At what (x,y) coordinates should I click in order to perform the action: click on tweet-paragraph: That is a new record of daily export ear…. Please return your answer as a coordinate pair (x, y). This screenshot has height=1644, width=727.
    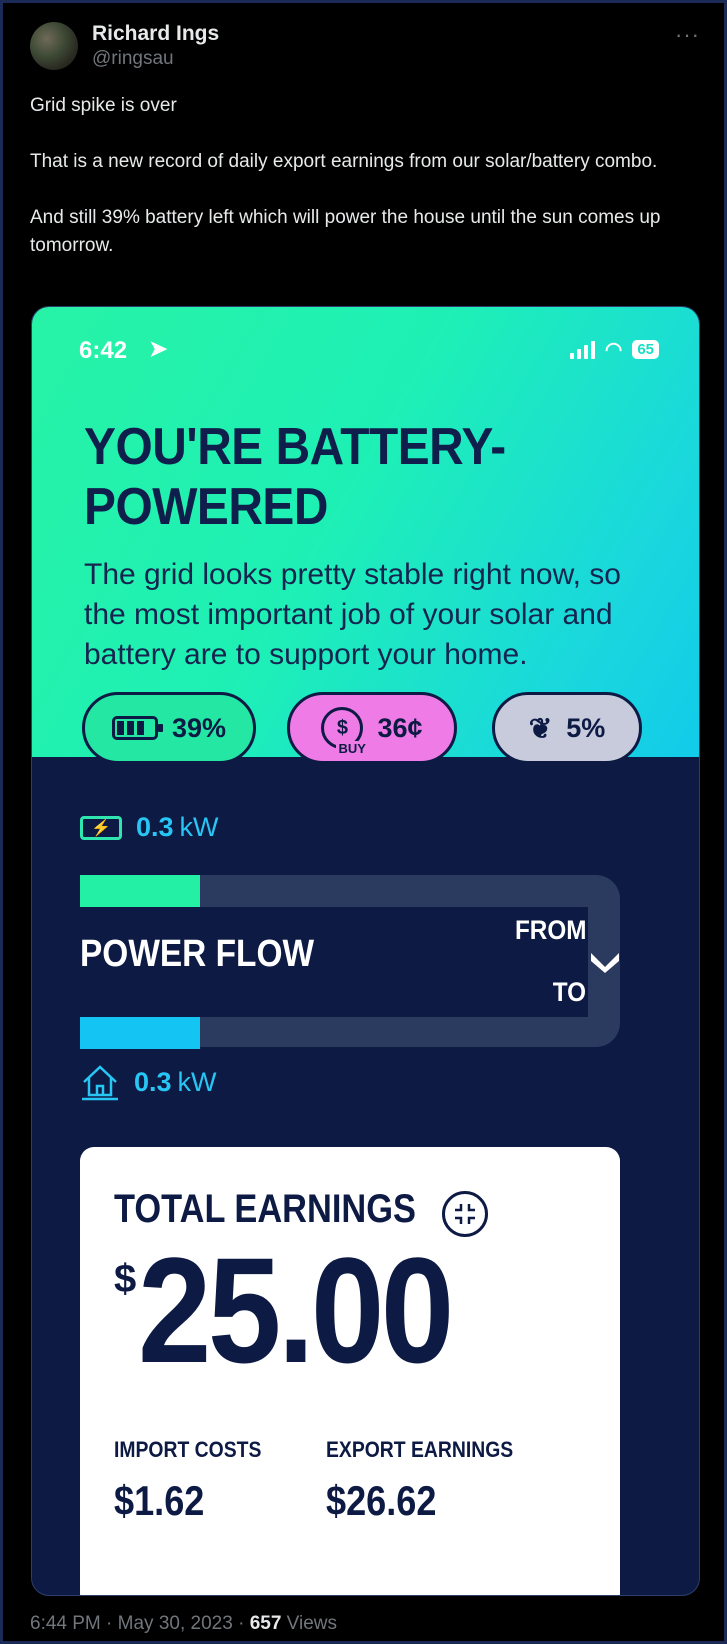
    Looking at the image, I should click on (344, 161).